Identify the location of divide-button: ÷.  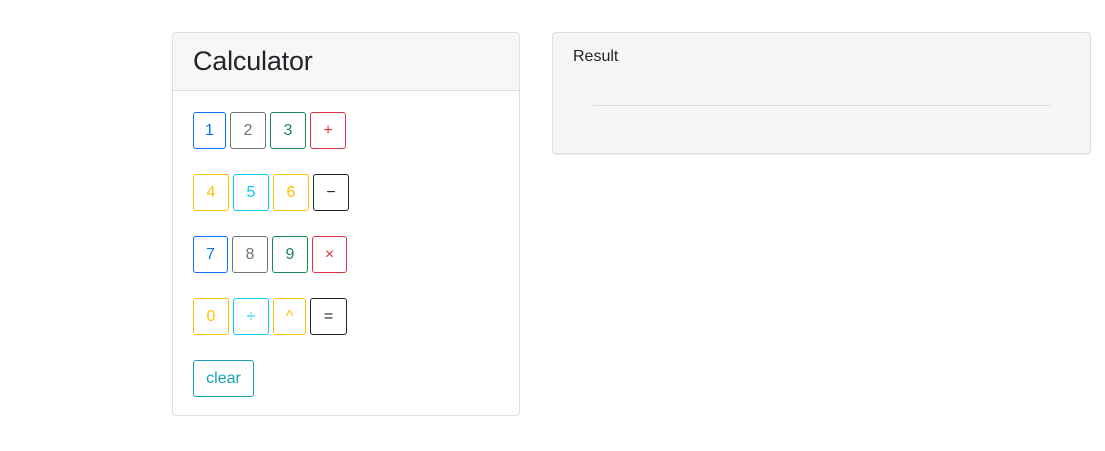
(251, 316).